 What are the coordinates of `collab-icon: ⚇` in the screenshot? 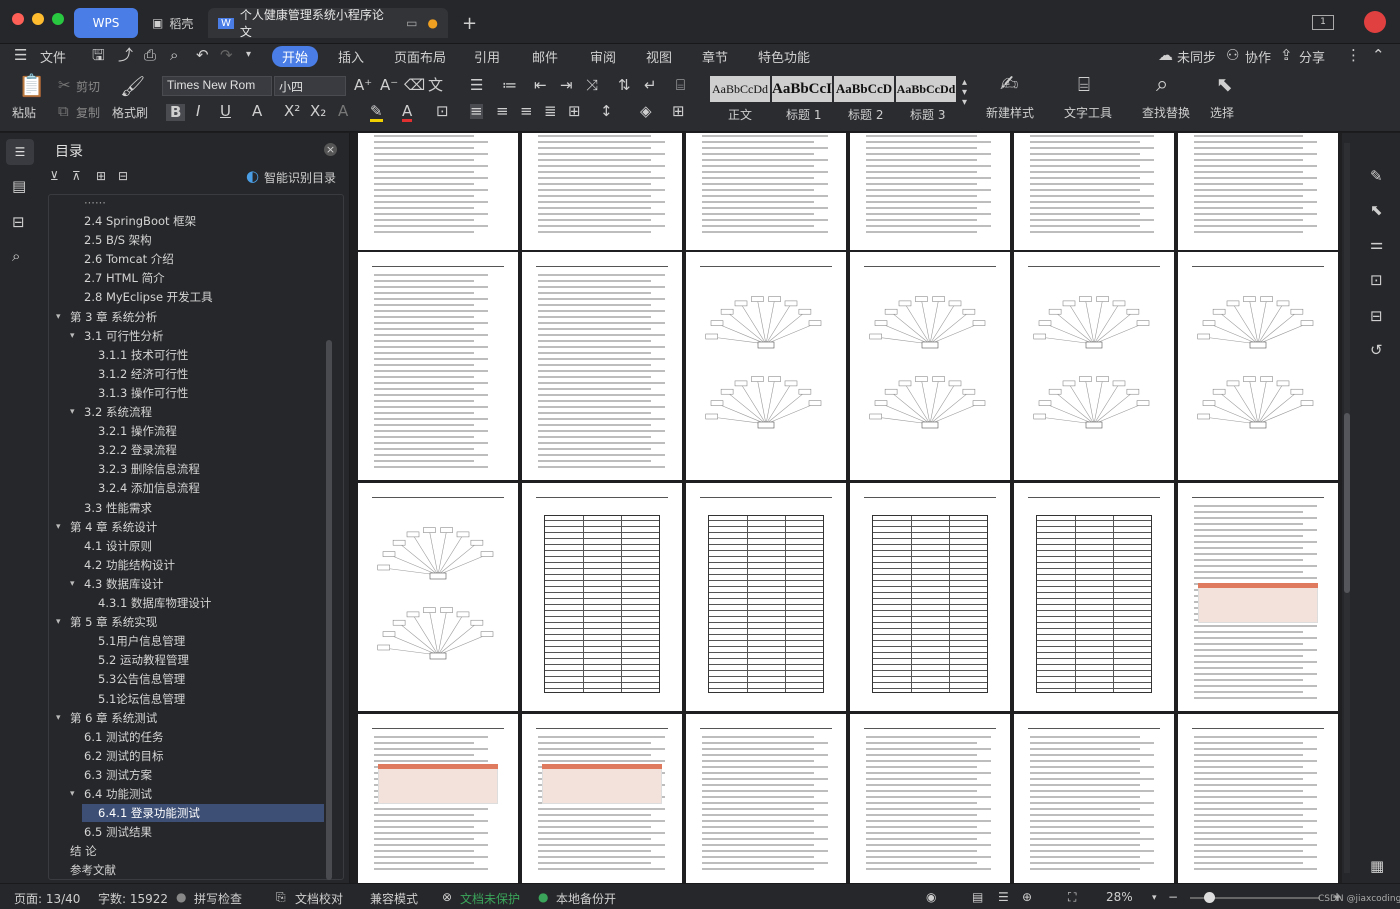 It's located at (1232, 55).